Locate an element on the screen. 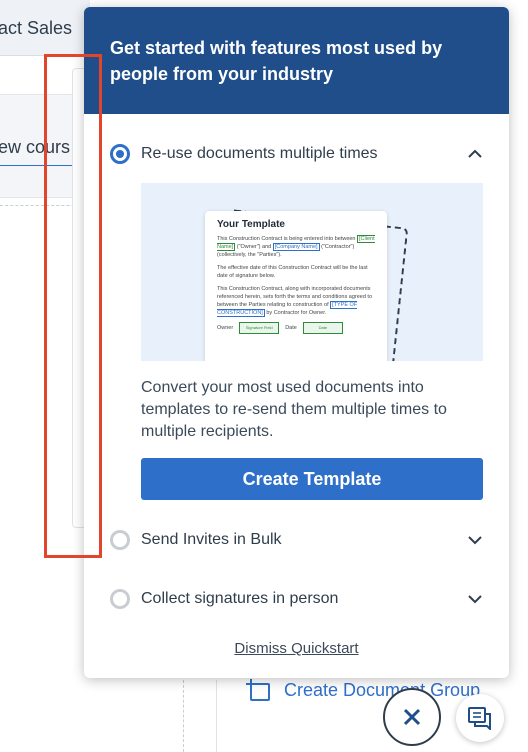 This screenshot has width=528, height=752. signature-field: Signature Field is located at coordinates (259, 328).